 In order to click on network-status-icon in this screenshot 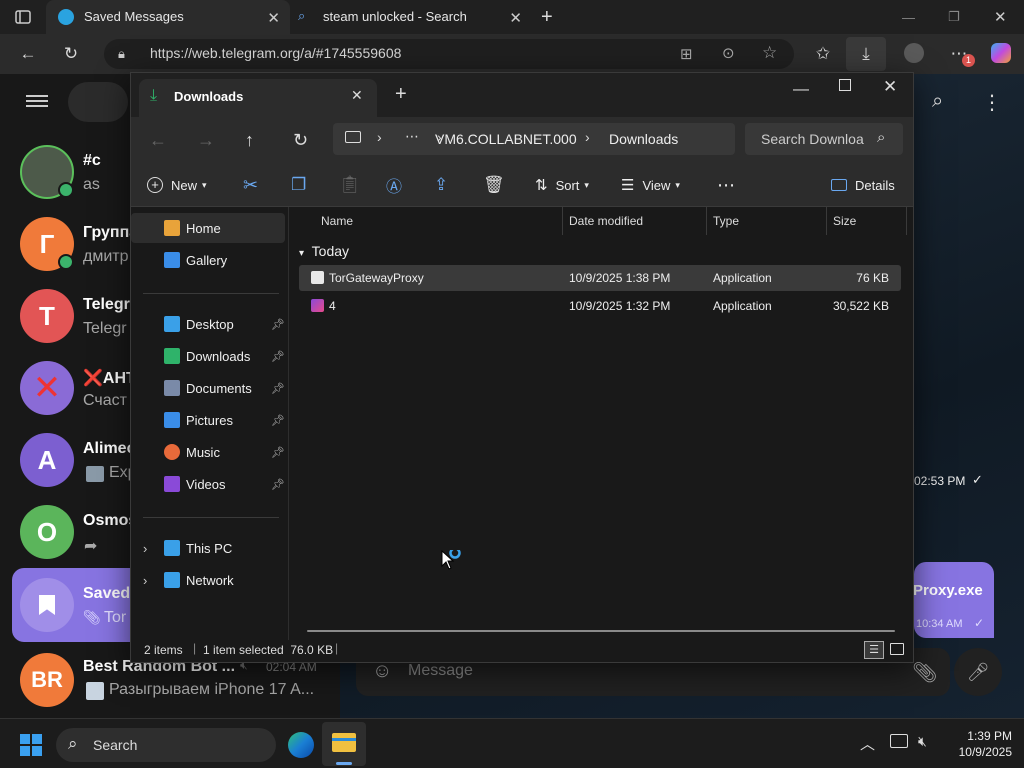, I will do `click(899, 741)`.